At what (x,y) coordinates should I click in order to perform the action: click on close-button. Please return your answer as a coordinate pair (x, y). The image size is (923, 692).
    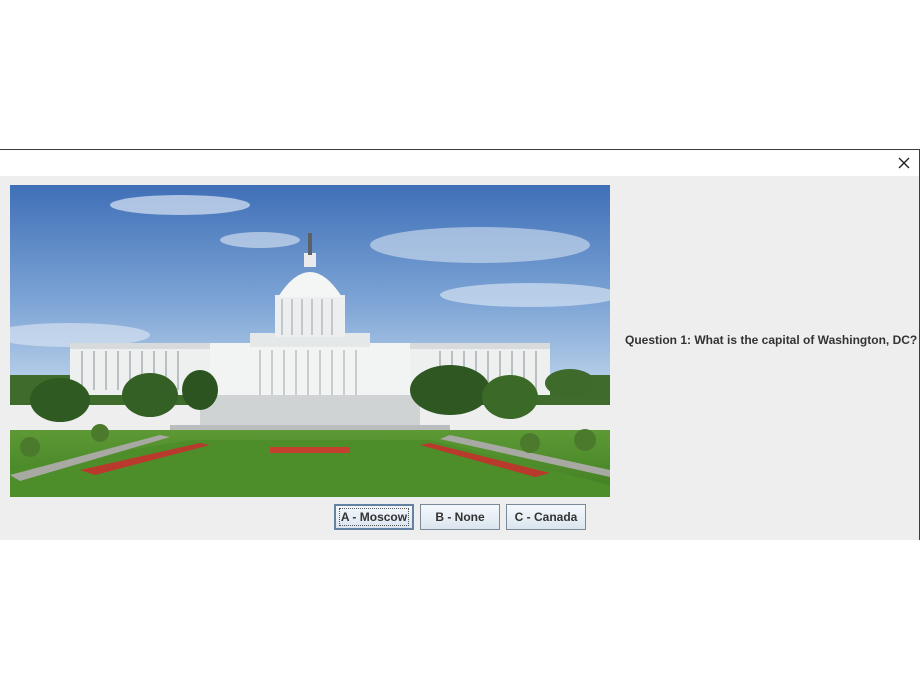
    Looking at the image, I should click on (904, 163).